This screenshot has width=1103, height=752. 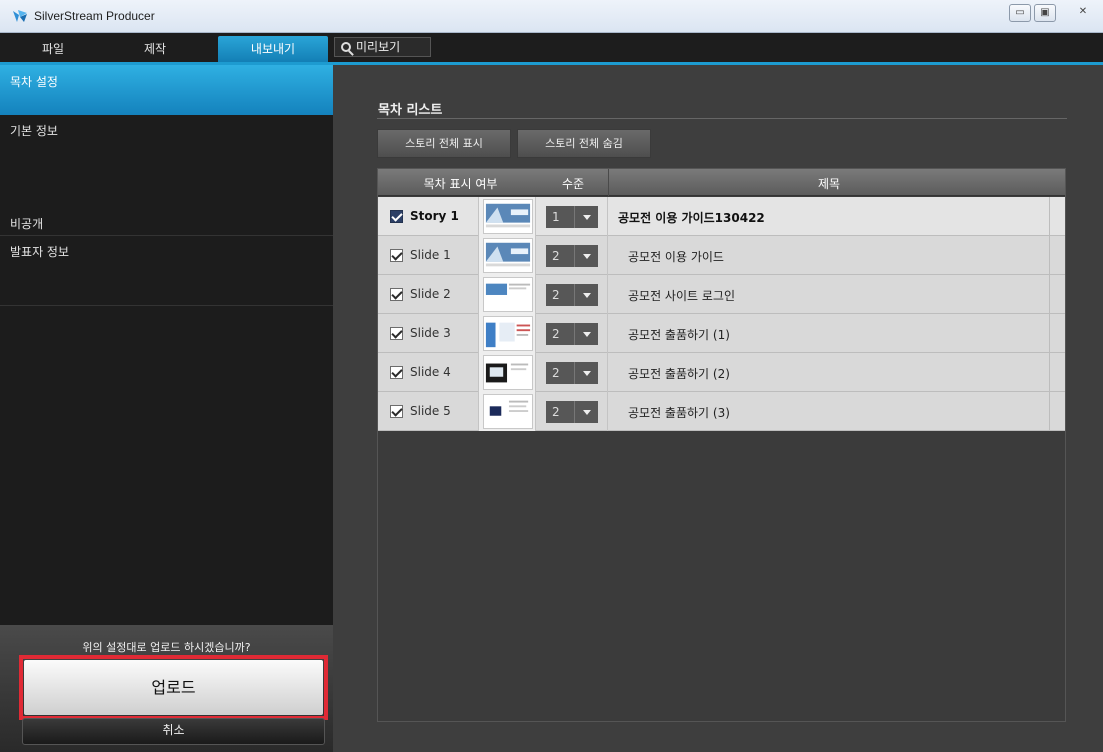 I want to click on hide-all-stories-button: 스토리 전체 숨김, so click(x=584, y=143).